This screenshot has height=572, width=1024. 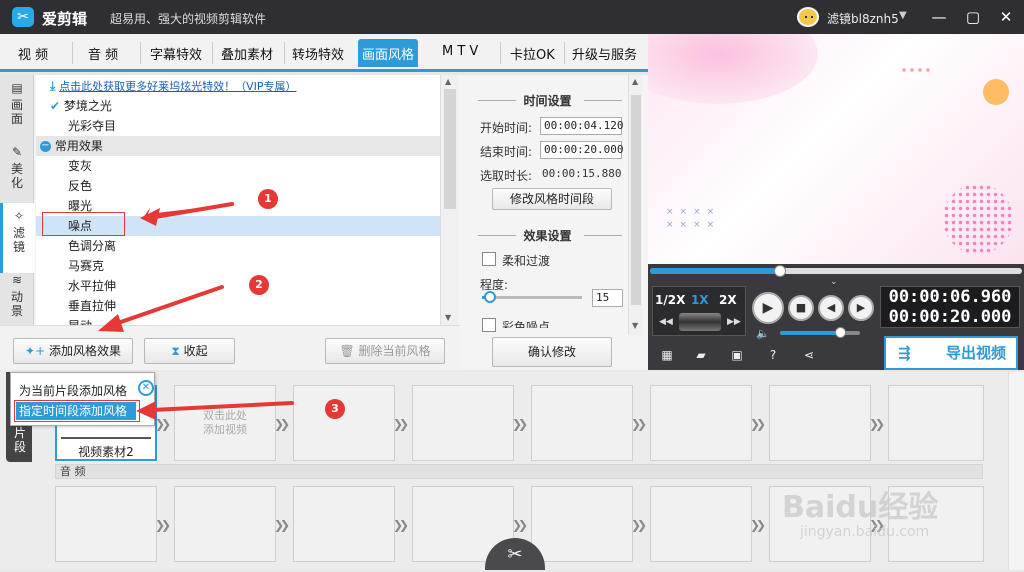 What do you see at coordinates (860, 507) in the screenshot?
I see `watermark-brand: Baidu经验` at bounding box center [860, 507].